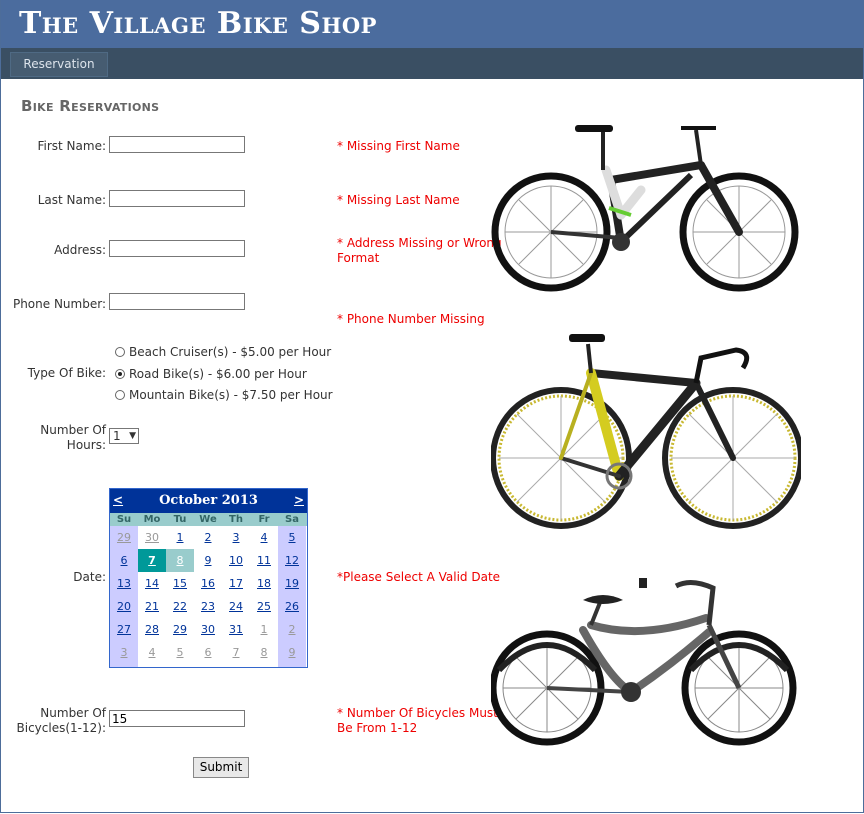  What do you see at coordinates (180, 583) in the screenshot?
I see `calendar-day: 15` at bounding box center [180, 583].